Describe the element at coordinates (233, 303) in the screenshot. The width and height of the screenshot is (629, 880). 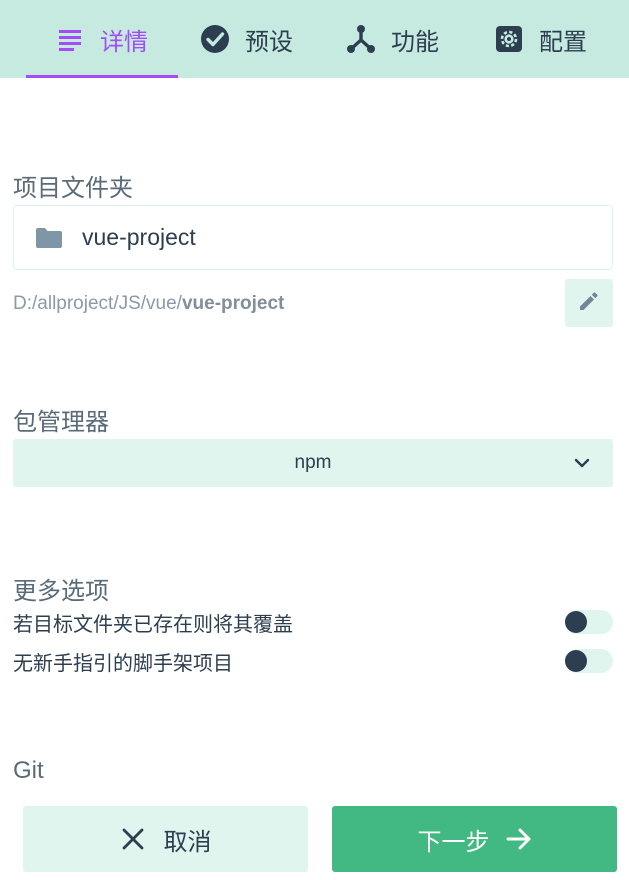
I see `project-path-name: vue-project` at that location.